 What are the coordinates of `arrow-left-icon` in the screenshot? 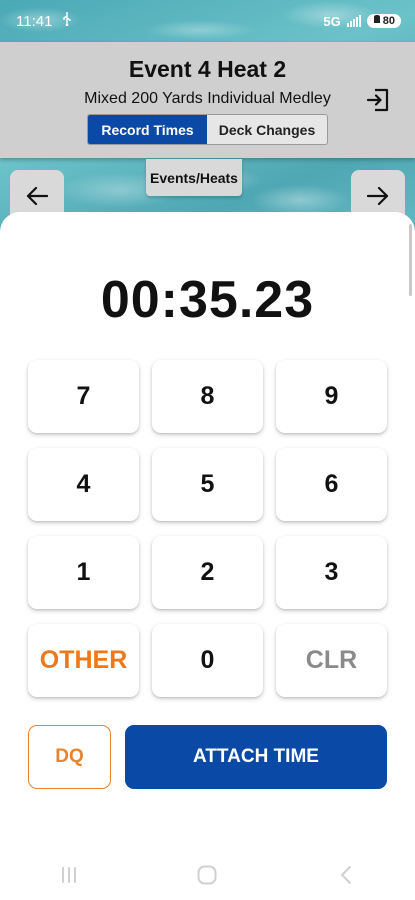 It's located at (37, 198).